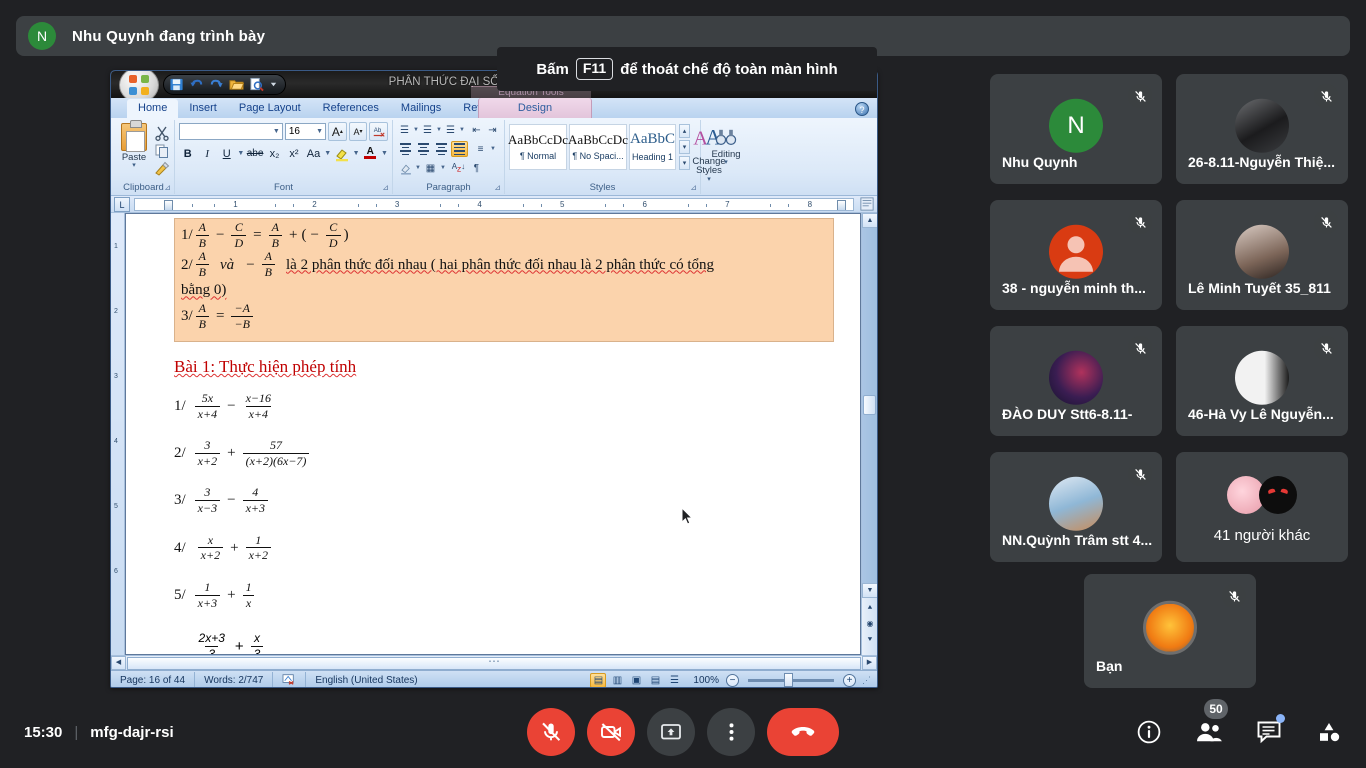  What do you see at coordinates (351, 108) in the screenshot?
I see `tab-references: References` at bounding box center [351, 108].